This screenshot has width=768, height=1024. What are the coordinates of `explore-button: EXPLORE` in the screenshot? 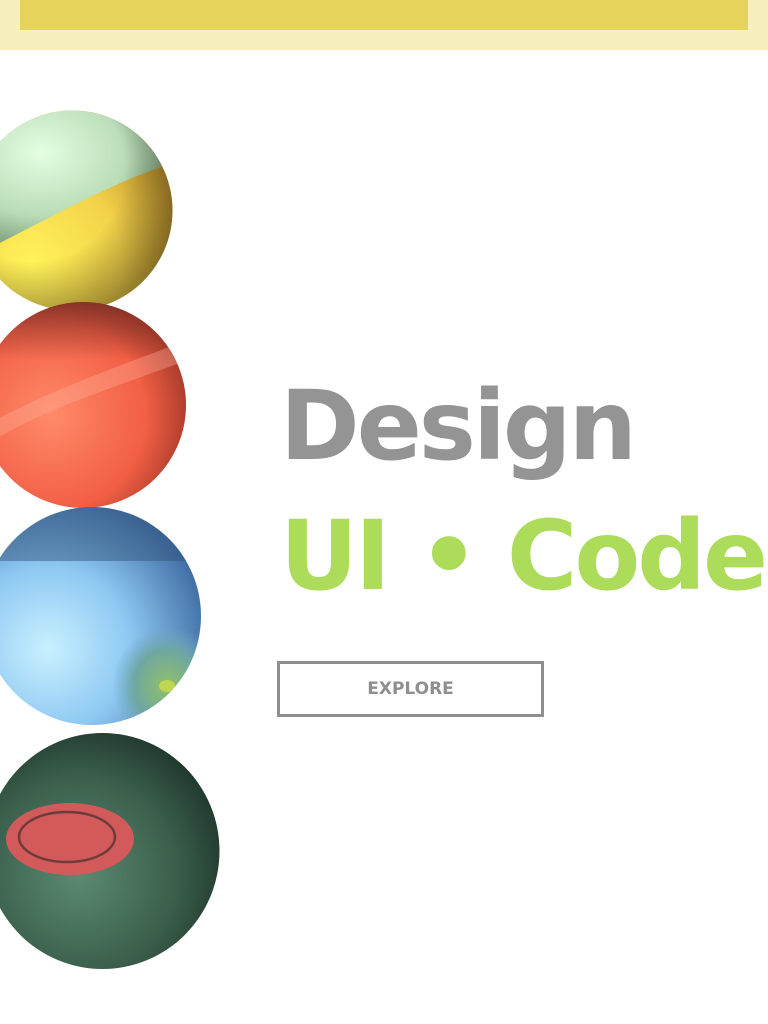 It's located at (410, 689).